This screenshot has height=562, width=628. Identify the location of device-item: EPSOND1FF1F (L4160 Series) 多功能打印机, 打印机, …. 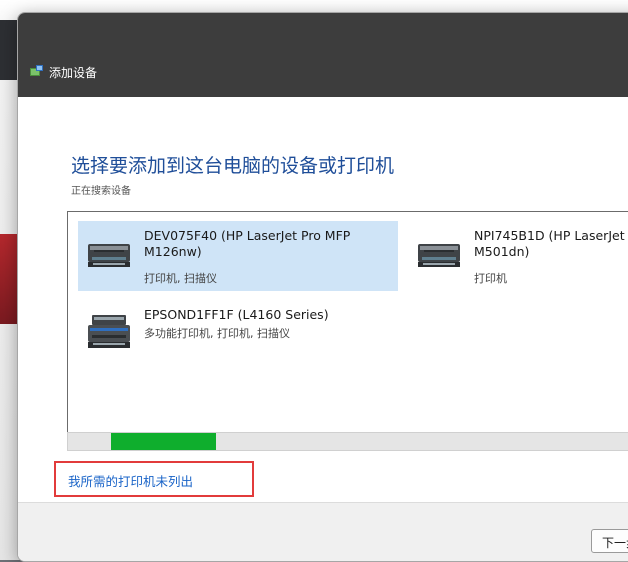
(248, 335).